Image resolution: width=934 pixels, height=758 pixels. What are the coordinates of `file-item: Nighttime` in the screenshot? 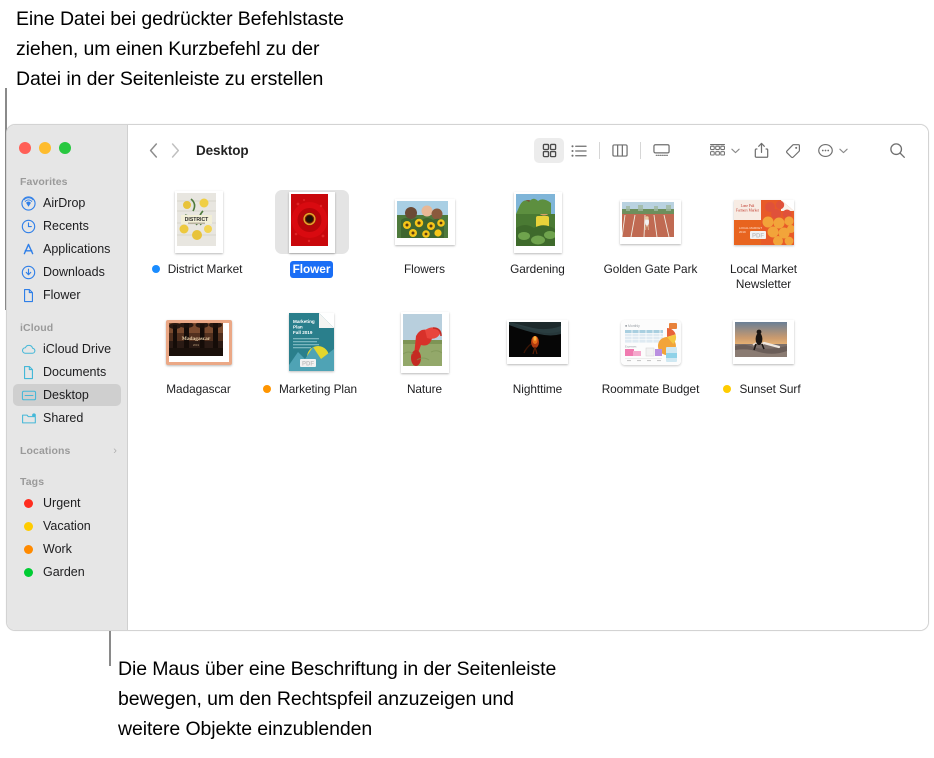 It's located at (537, 368).